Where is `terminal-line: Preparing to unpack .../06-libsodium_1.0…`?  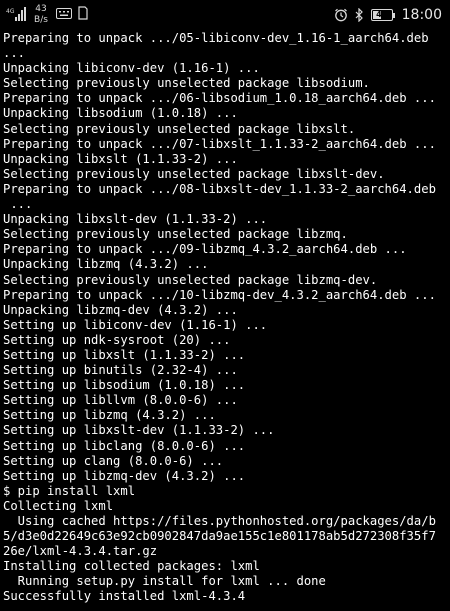 terminal-line: Preparing to unpack .../06-libsodium_1.0… is located at coordinates (219, 98).